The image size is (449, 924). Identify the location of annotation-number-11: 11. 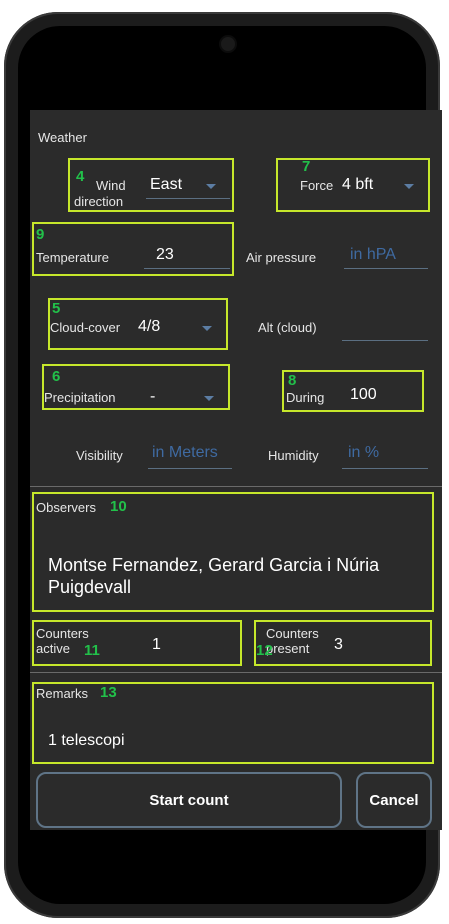
(92, 650).